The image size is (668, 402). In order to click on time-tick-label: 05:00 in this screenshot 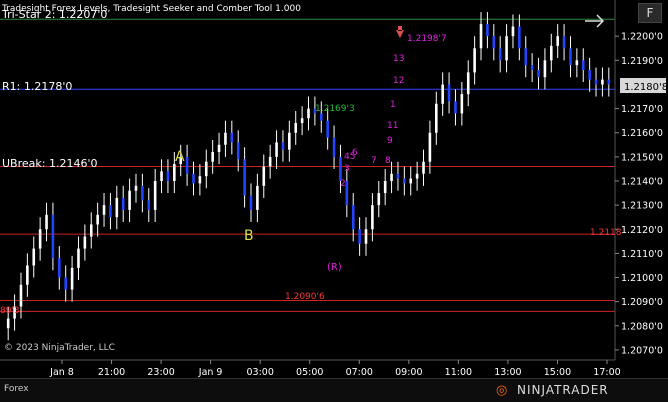, I will do `click(309, 372)`.